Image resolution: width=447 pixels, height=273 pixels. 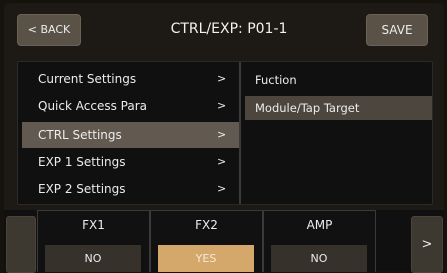 I want to click on module-toggle-fx2: YES, so click(x=206, y=258).